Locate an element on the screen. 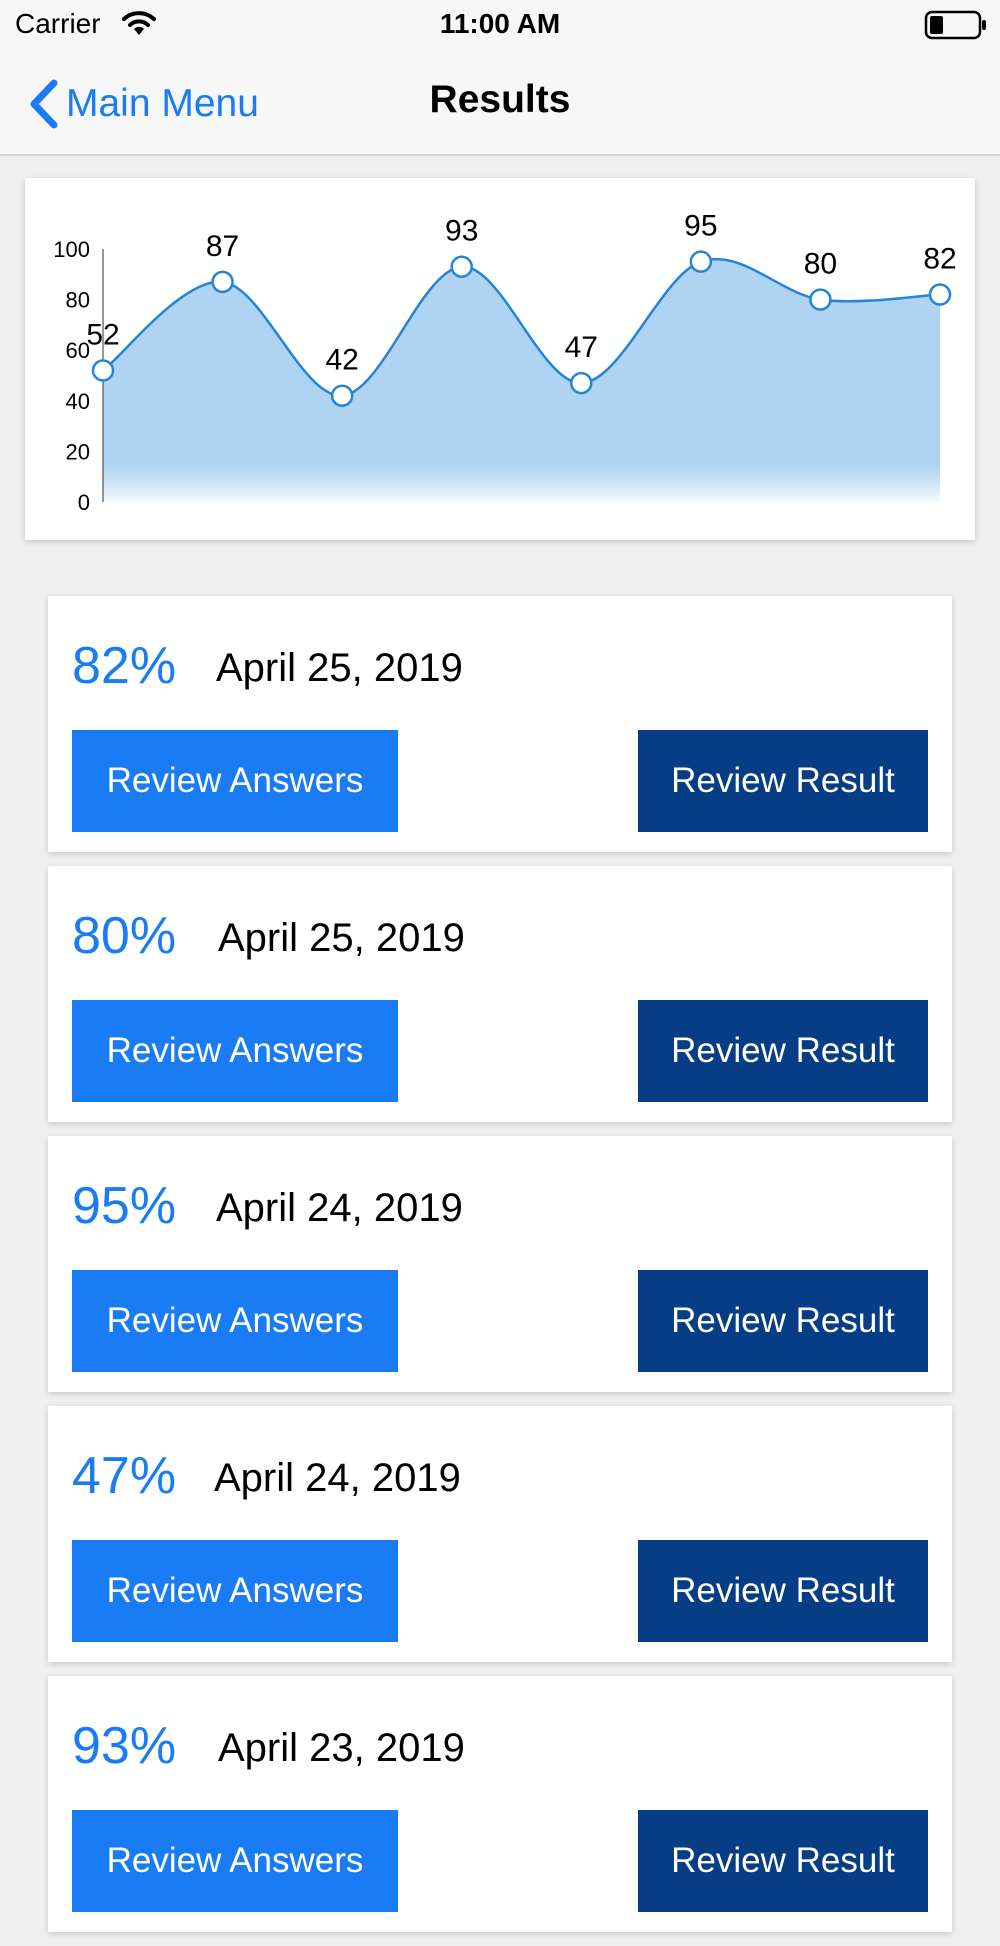 The image size is (1000, 1946). result-score: 82% is located at coordinates (124, 666).